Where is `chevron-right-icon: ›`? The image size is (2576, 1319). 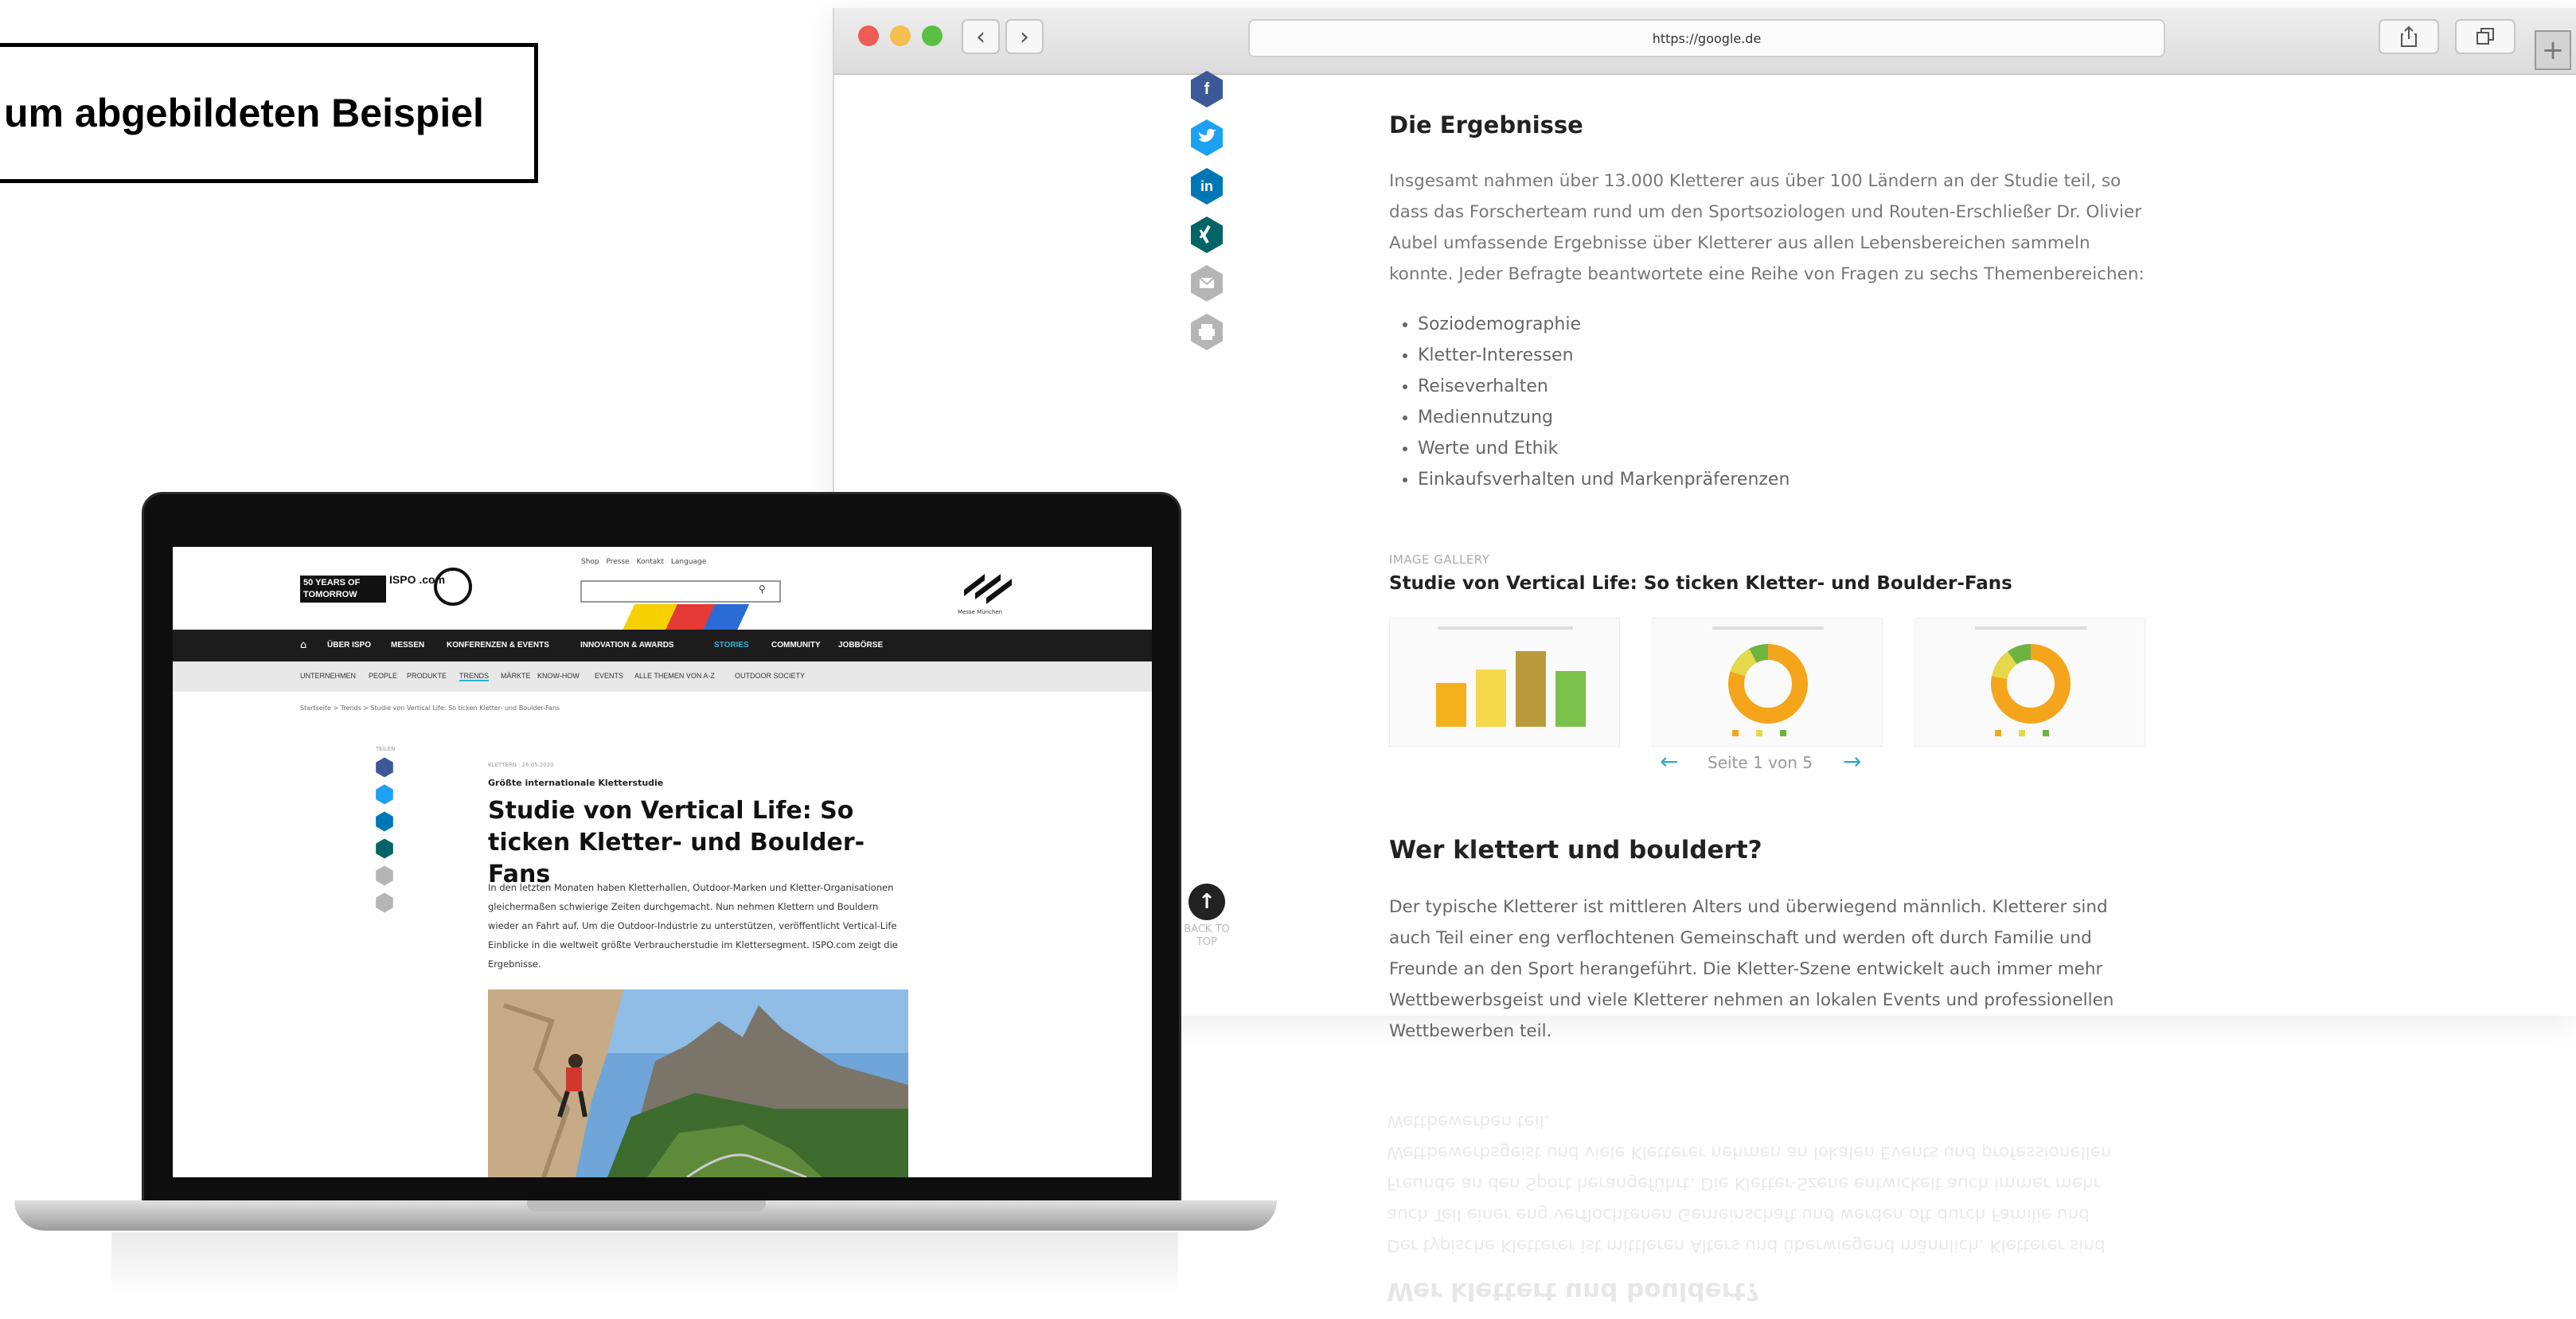
chevron-right-icon: › is located at coordinates (1024, 36).